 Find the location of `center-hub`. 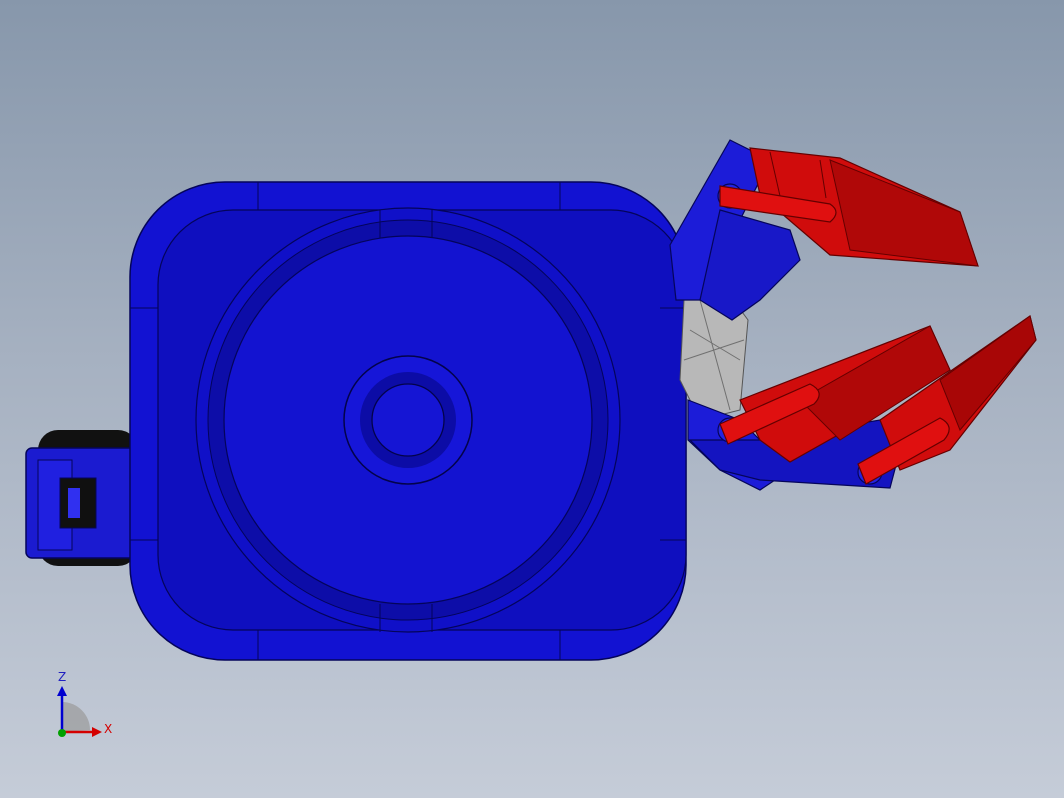

center-hub is located at coordinates (408, 420).